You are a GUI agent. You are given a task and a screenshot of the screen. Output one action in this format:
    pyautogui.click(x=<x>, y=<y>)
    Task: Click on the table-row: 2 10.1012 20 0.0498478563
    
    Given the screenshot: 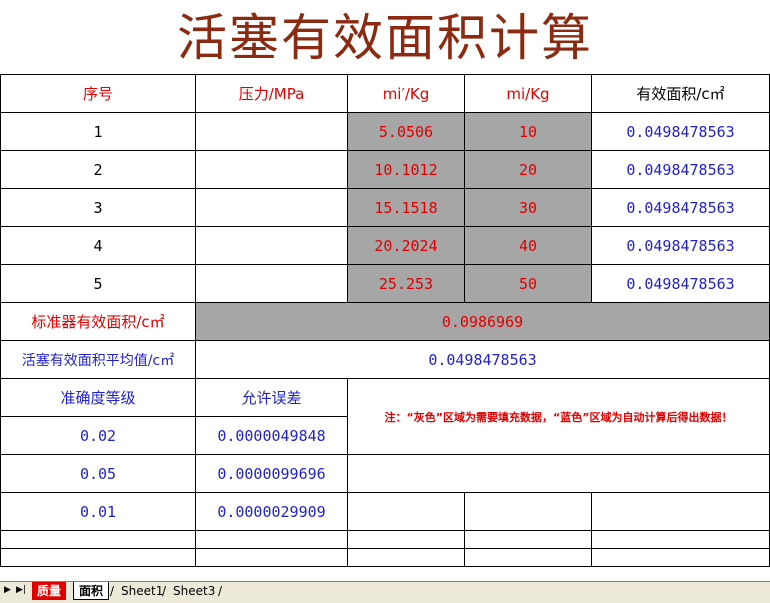 What is the action you would take?
    pyautogui.click(x=385, y=169)
    